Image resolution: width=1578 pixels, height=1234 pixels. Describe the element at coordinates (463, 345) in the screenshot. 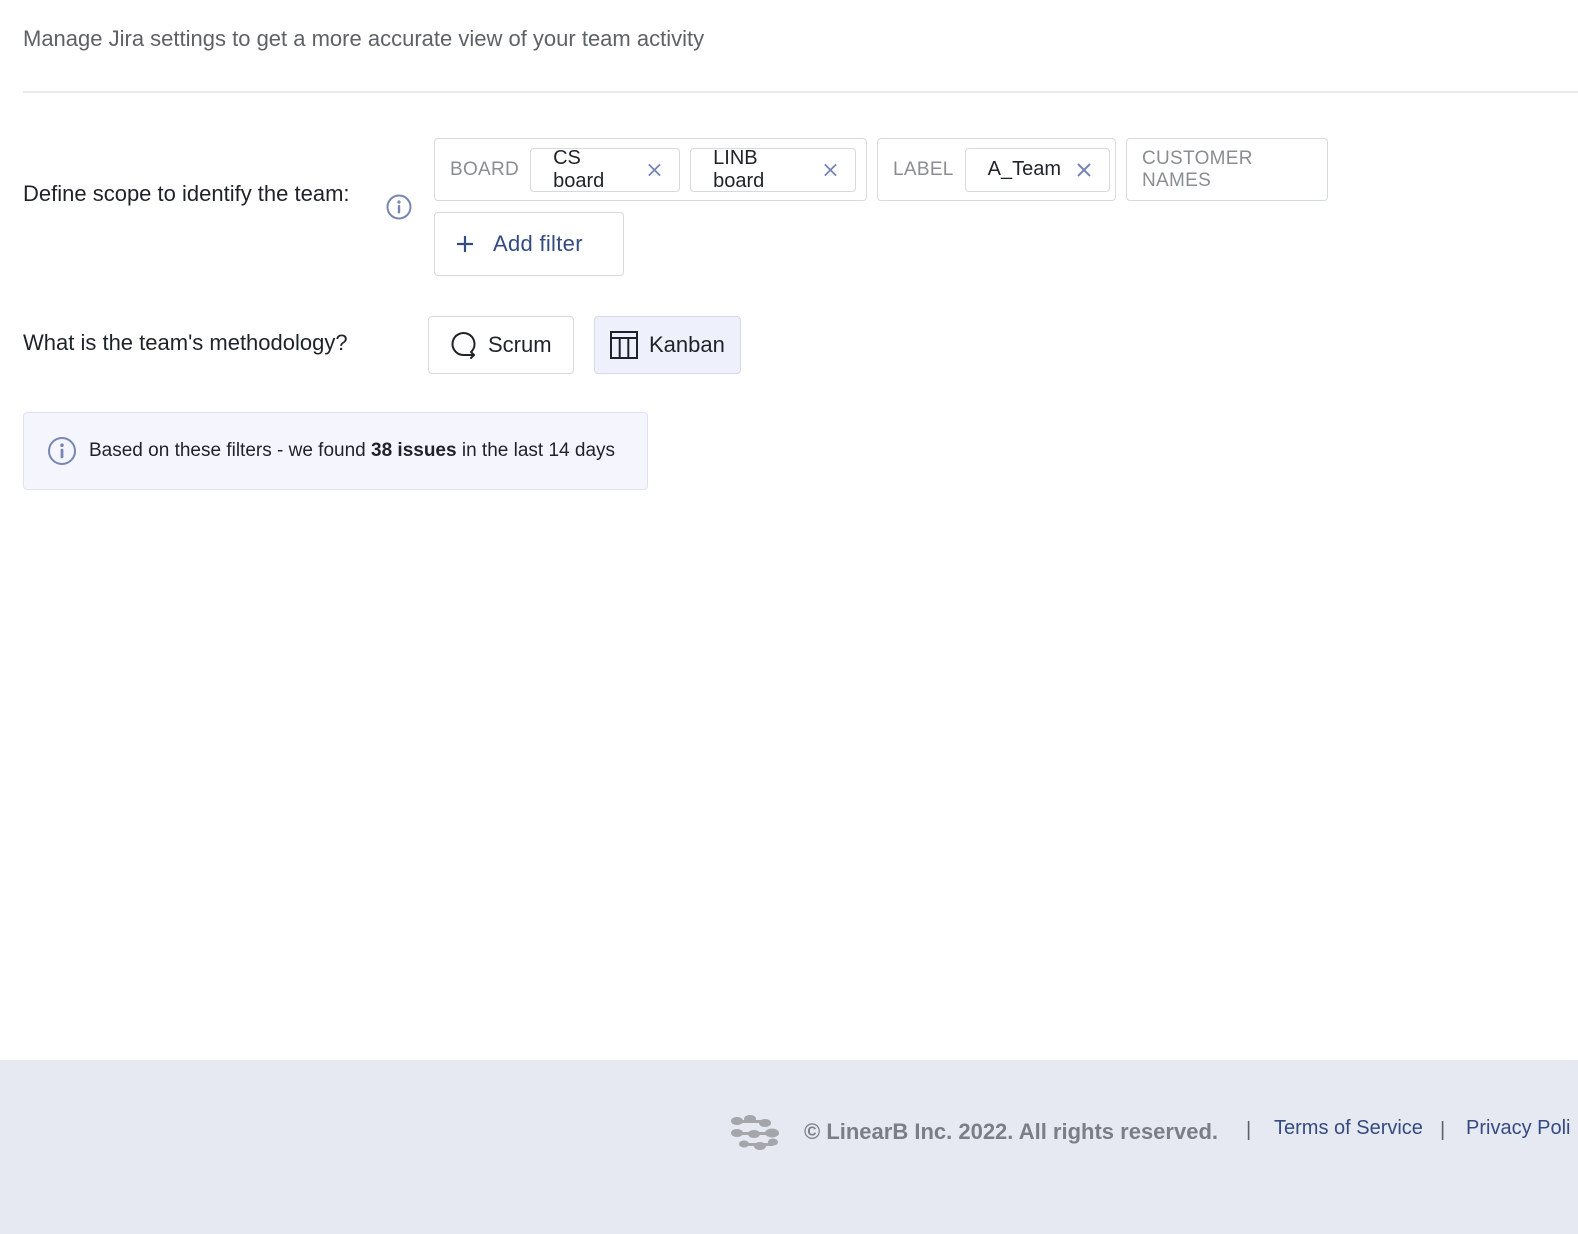

I see `scrum-loop-icon` at that location.